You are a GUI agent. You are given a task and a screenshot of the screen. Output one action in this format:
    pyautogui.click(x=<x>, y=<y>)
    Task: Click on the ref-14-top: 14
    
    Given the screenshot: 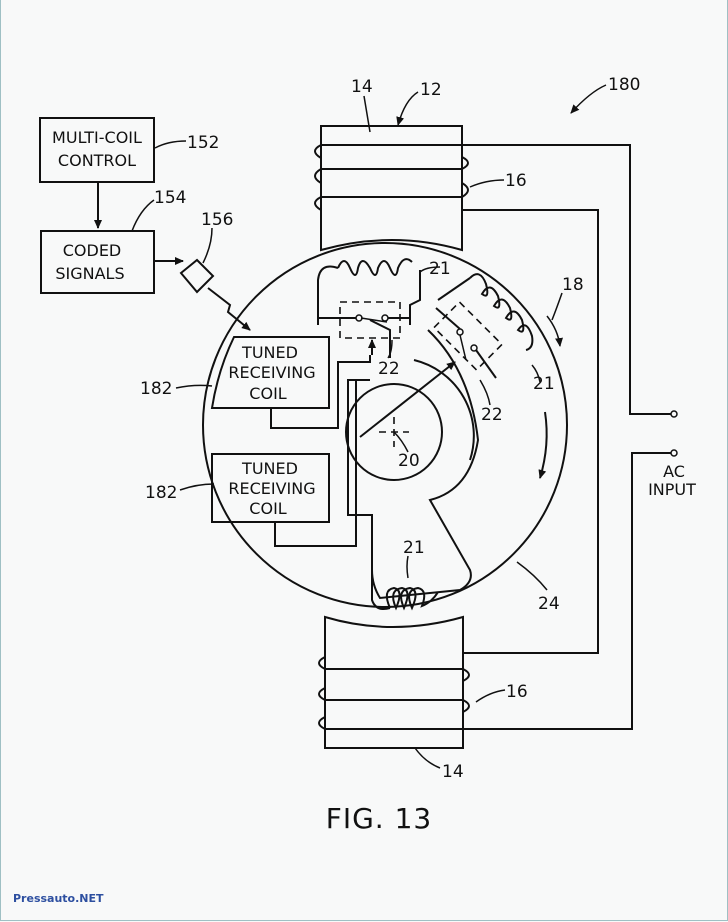 What is the action you would take?
    pyautogui.click(x=362, y=87)
    